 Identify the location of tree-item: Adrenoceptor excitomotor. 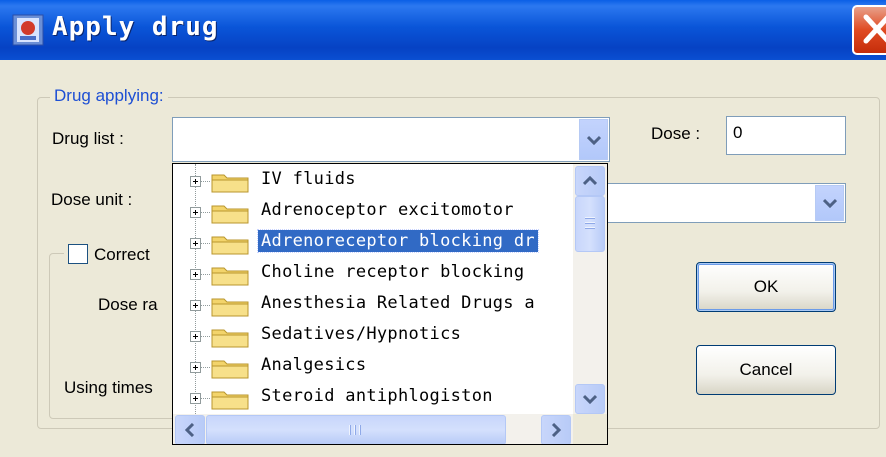
(373, 212).